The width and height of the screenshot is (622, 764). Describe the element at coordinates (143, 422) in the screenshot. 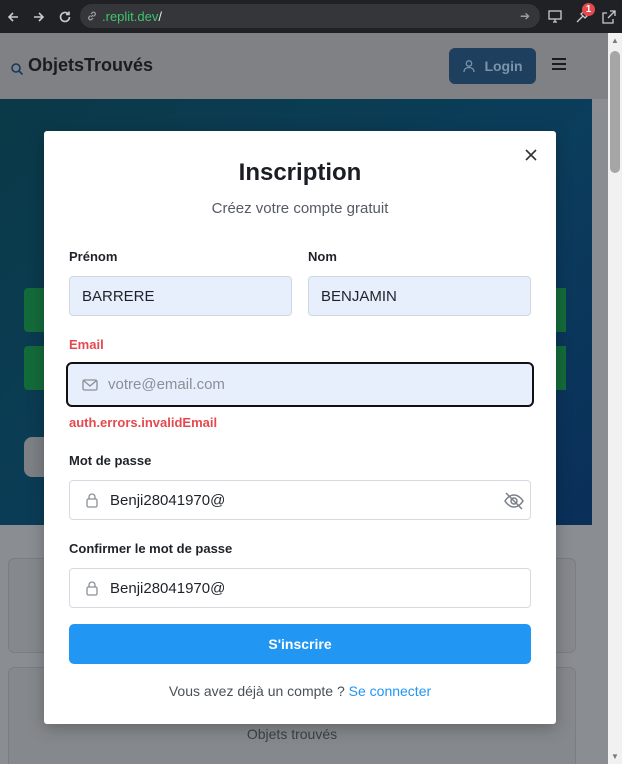

I see `email-error-message: auth.errors.invalidEmail` at that location.